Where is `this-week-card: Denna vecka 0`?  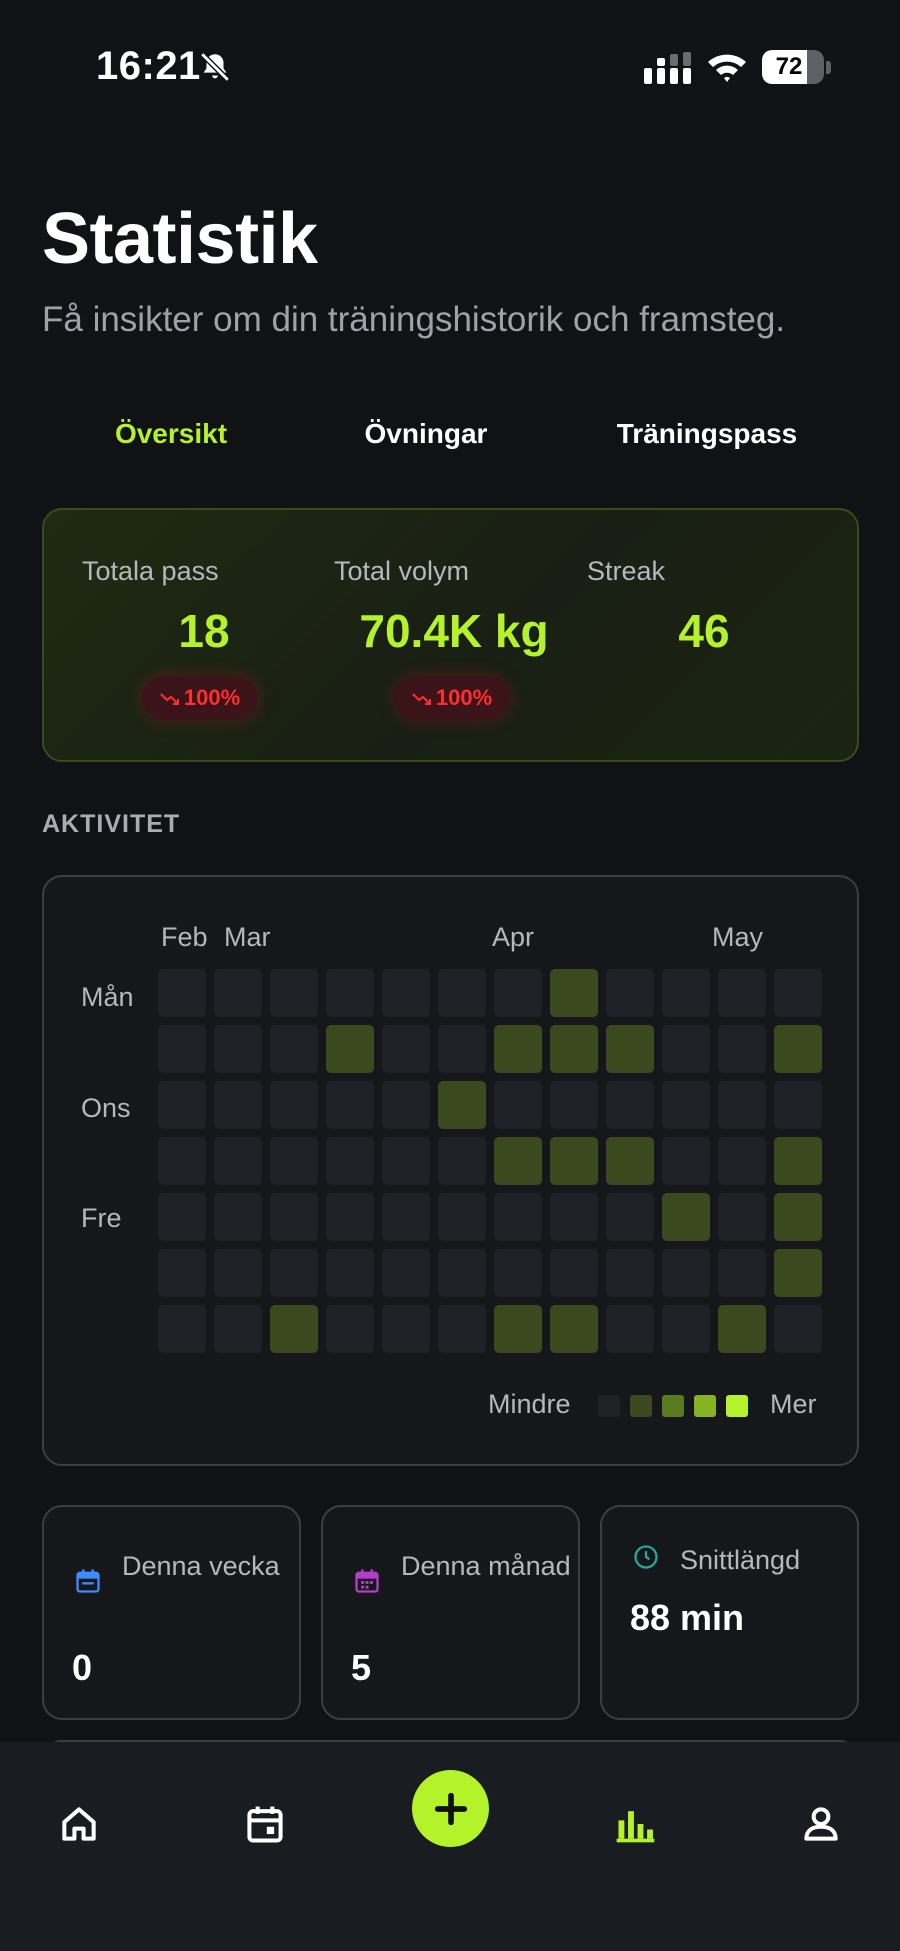
this-week-card: Denna vecka 0 is located at coordinates (171, 1612).